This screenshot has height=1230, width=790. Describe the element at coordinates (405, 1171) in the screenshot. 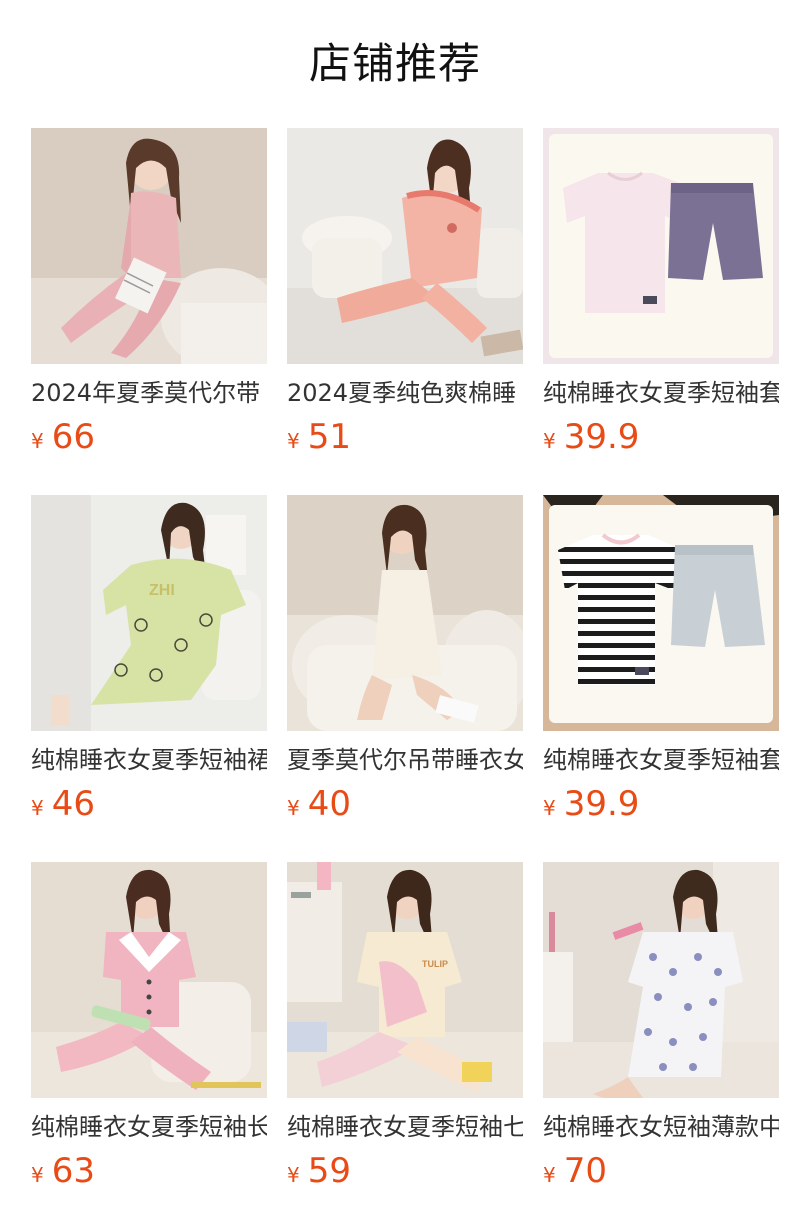

I see `product-price: ¥59` at that location.